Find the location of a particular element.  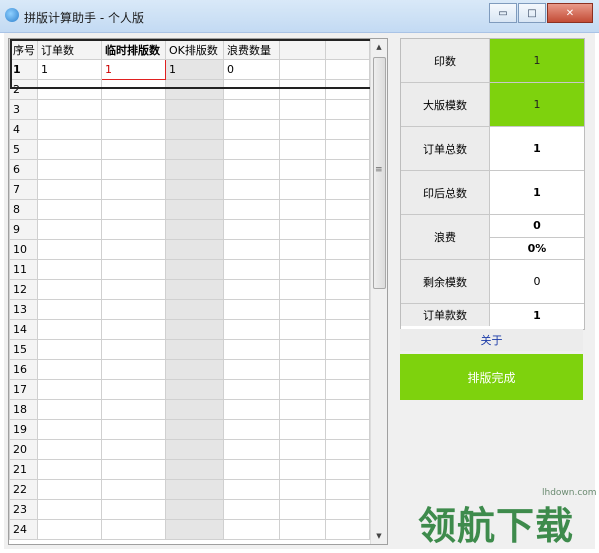

col-header-ok-layout: OK排版数 is located at coordinates (194, 49).